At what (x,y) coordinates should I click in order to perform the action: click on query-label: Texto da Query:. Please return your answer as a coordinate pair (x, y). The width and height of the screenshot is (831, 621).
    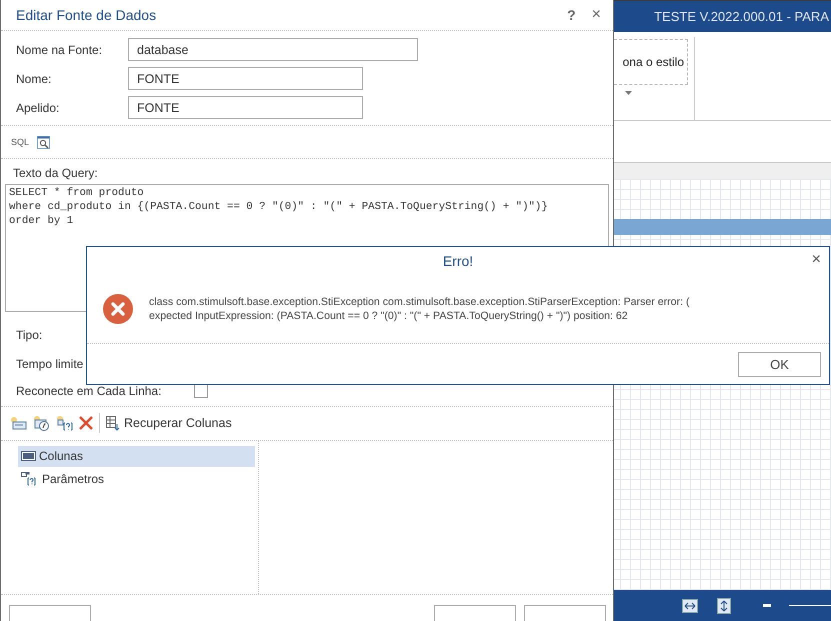
    Looking at the image, I should click on (55, 173).